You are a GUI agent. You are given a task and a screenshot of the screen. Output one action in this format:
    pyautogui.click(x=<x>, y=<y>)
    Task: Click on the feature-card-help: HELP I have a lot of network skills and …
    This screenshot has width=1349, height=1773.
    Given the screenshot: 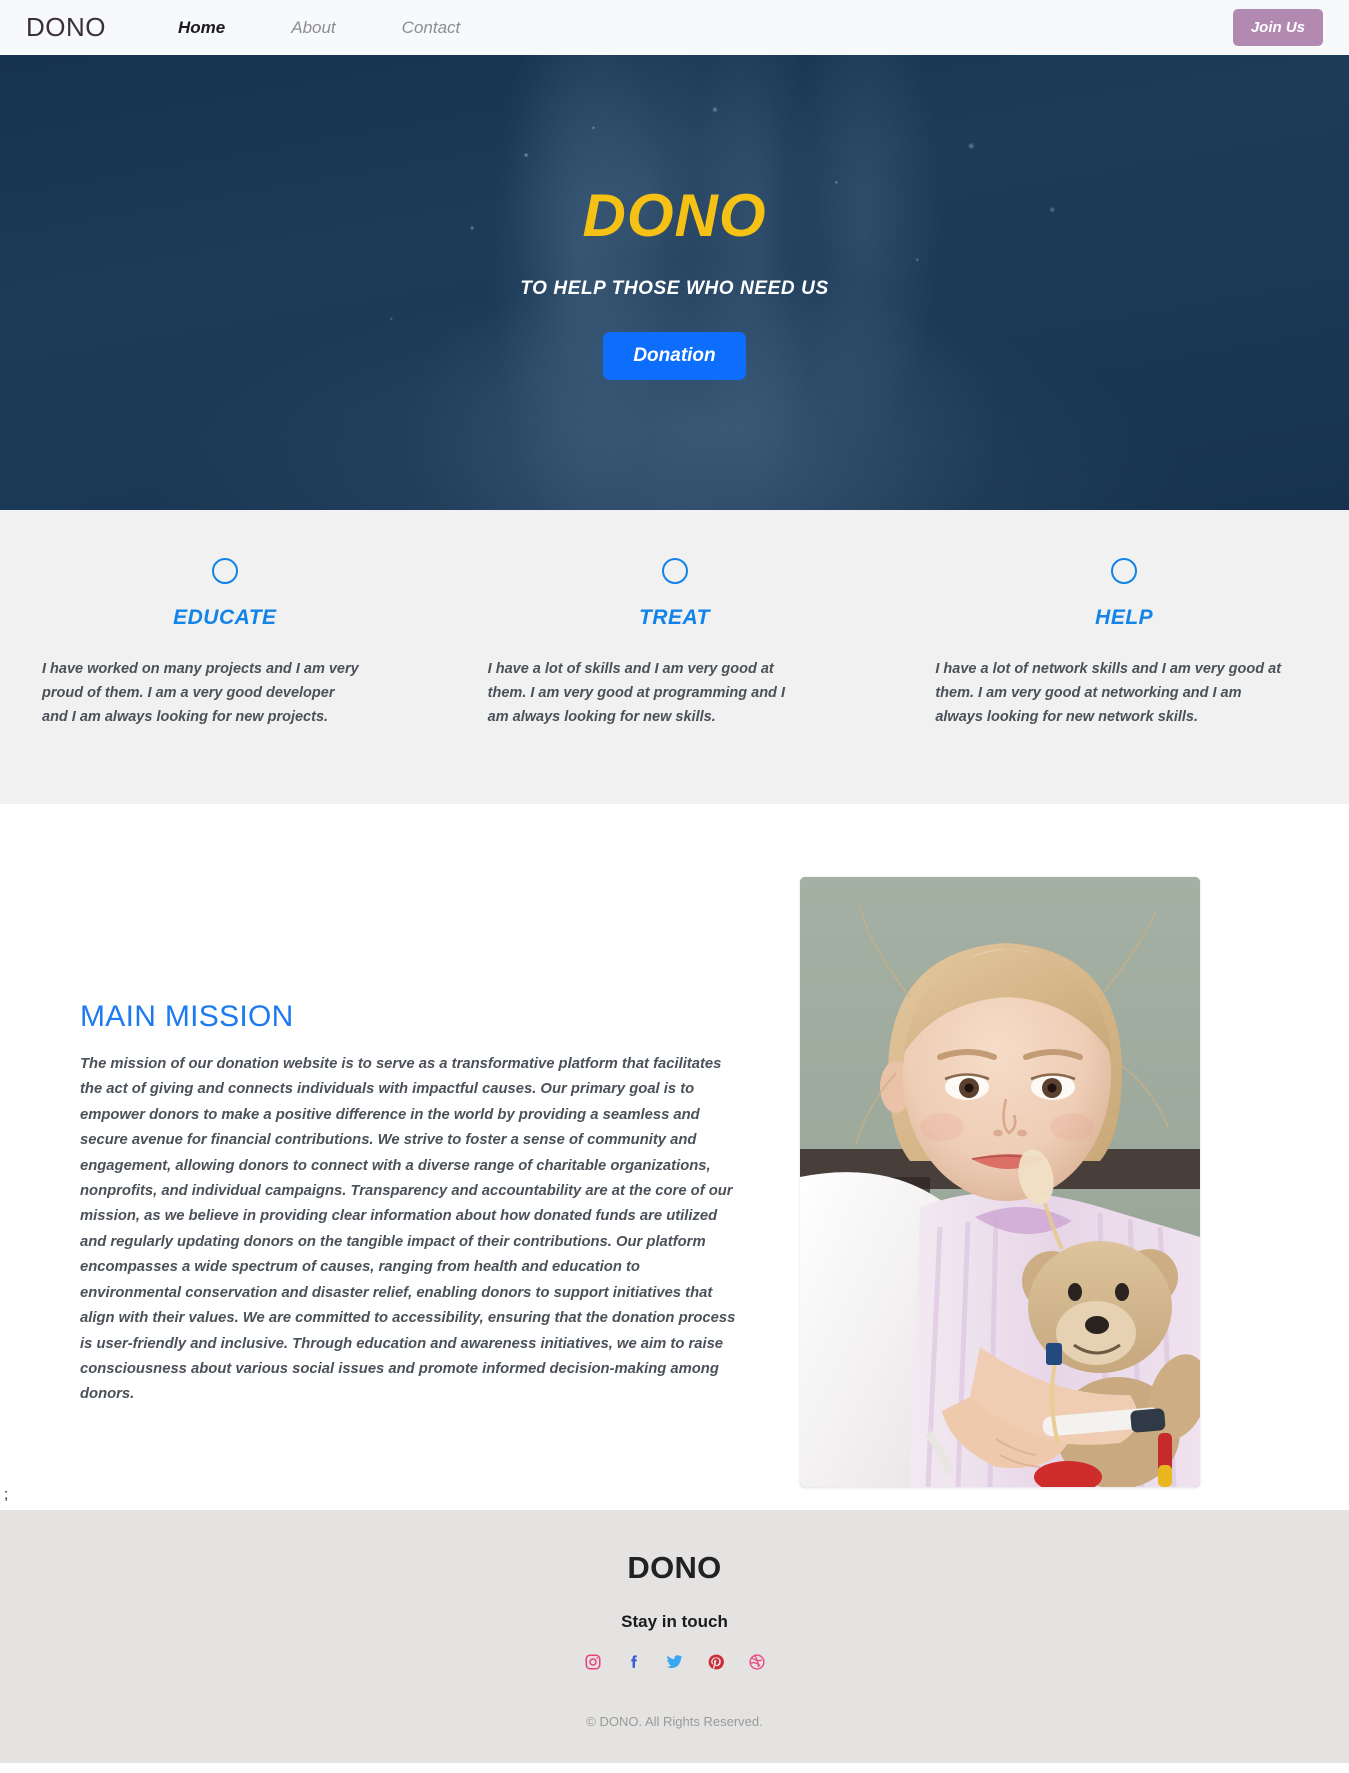 What is the action you would take?
    pyautogui.click(x=1124, y=644)
    